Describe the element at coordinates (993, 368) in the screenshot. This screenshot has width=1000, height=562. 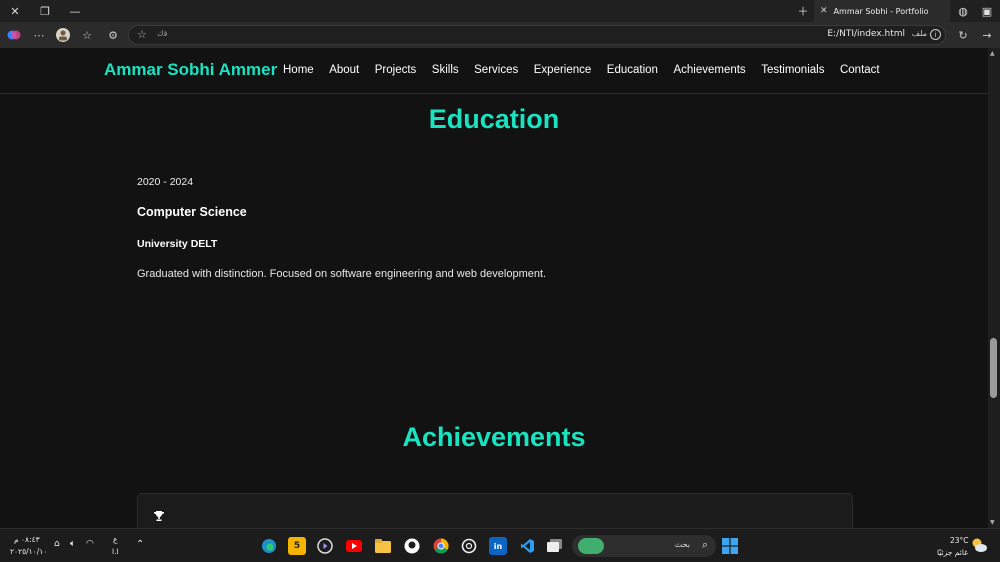
I see `scroll-thumb` at that location.